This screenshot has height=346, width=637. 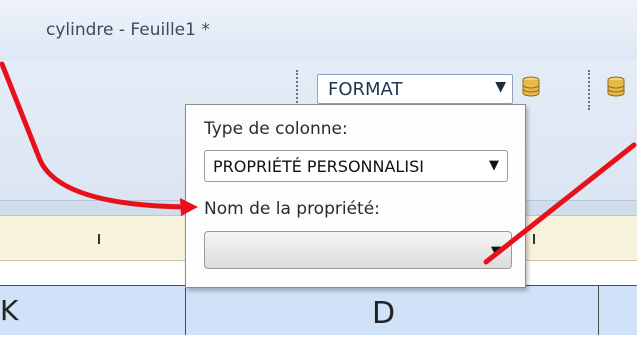 I want to click on column-type-dropdown: PROPRIÉTÉ PERSONNALISI ▼, so click(x=356, y=166).